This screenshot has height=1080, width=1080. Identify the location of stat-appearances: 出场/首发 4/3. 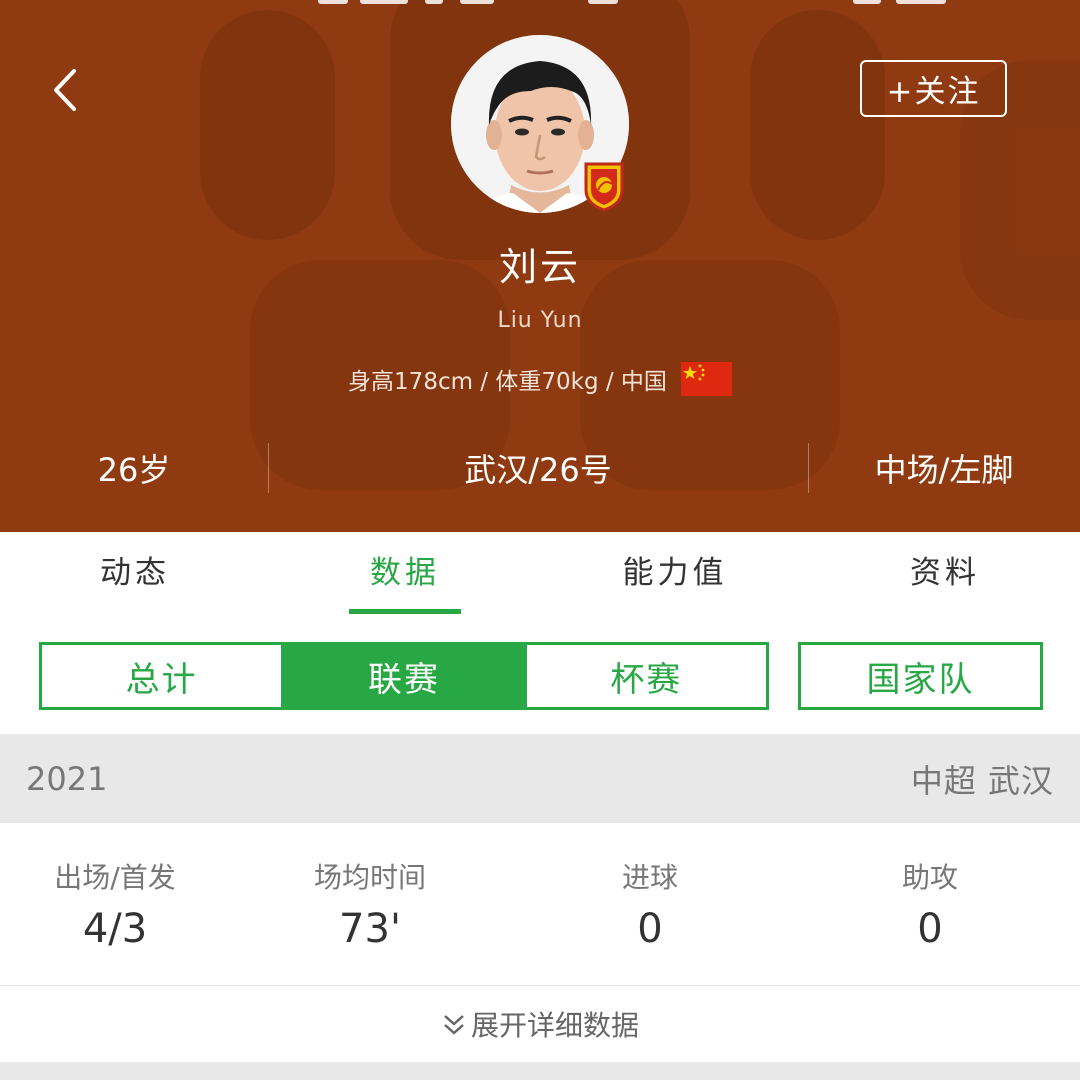
(115, 904).